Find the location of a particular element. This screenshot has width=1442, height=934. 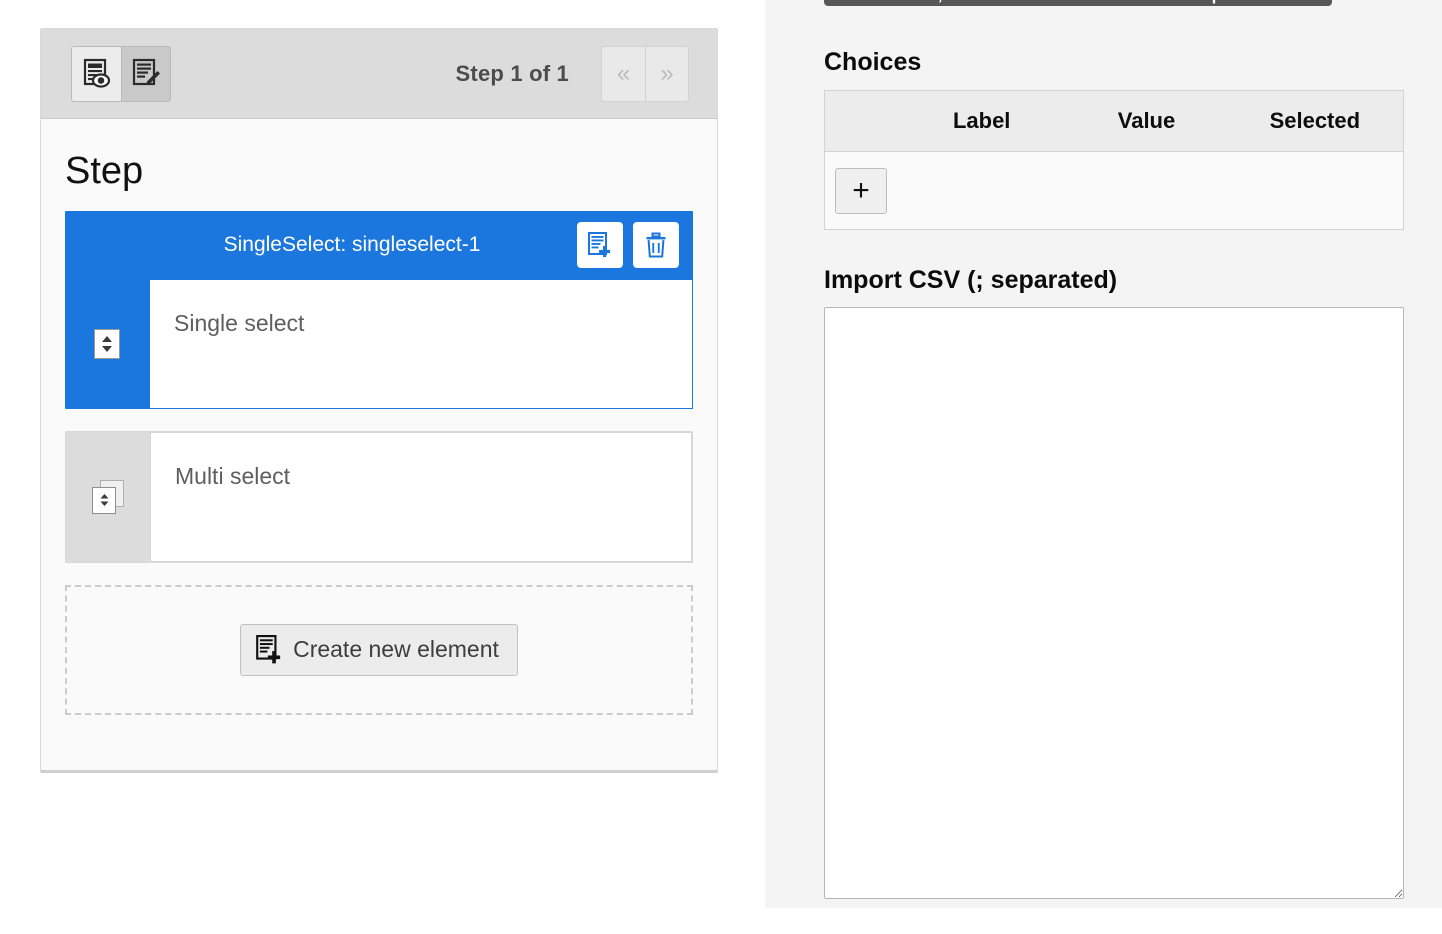

choices-col-selected: Selected is located at coordinates (1315, 121).